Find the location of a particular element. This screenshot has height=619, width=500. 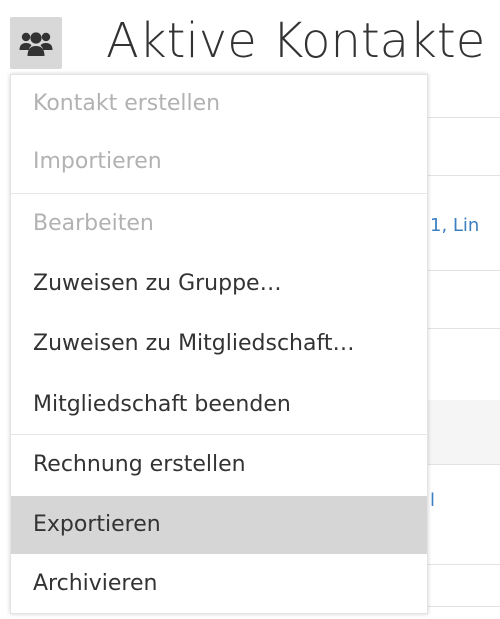

page-title: Aktive Kontakte is located at coordinates (296, 41).